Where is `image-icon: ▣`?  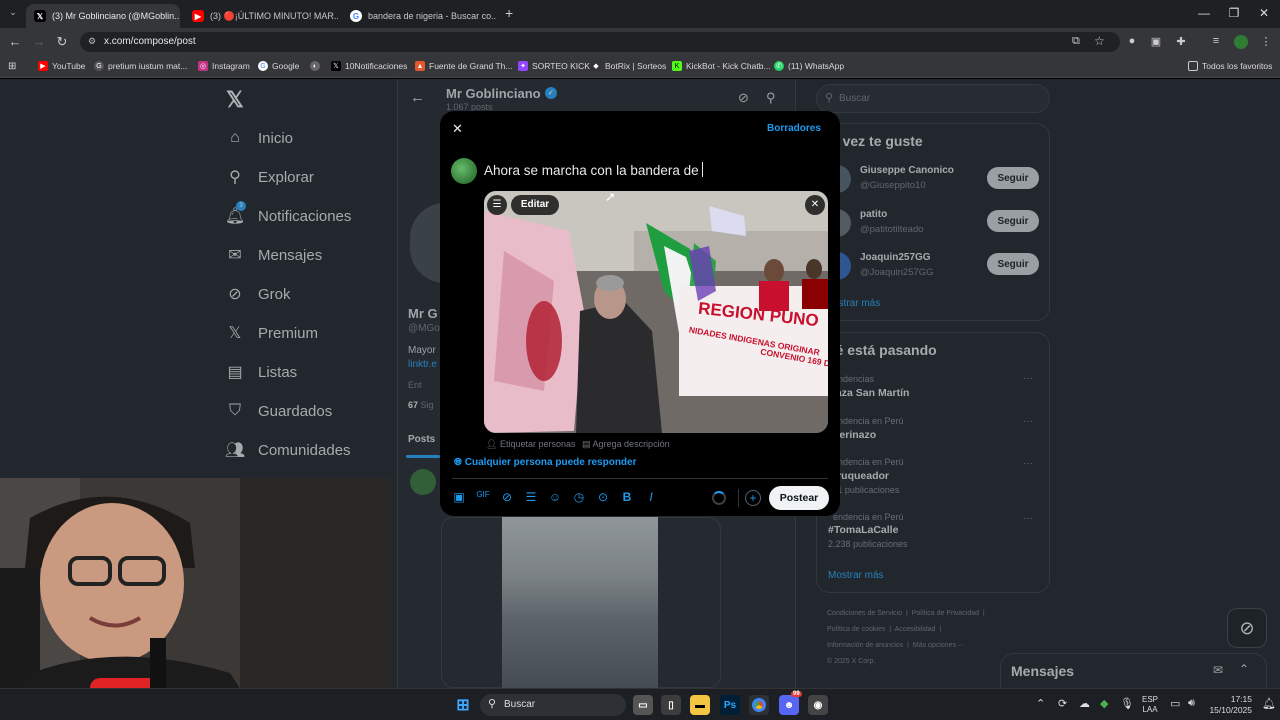 image-icon: ▣ is located at coordinates (459, 497).